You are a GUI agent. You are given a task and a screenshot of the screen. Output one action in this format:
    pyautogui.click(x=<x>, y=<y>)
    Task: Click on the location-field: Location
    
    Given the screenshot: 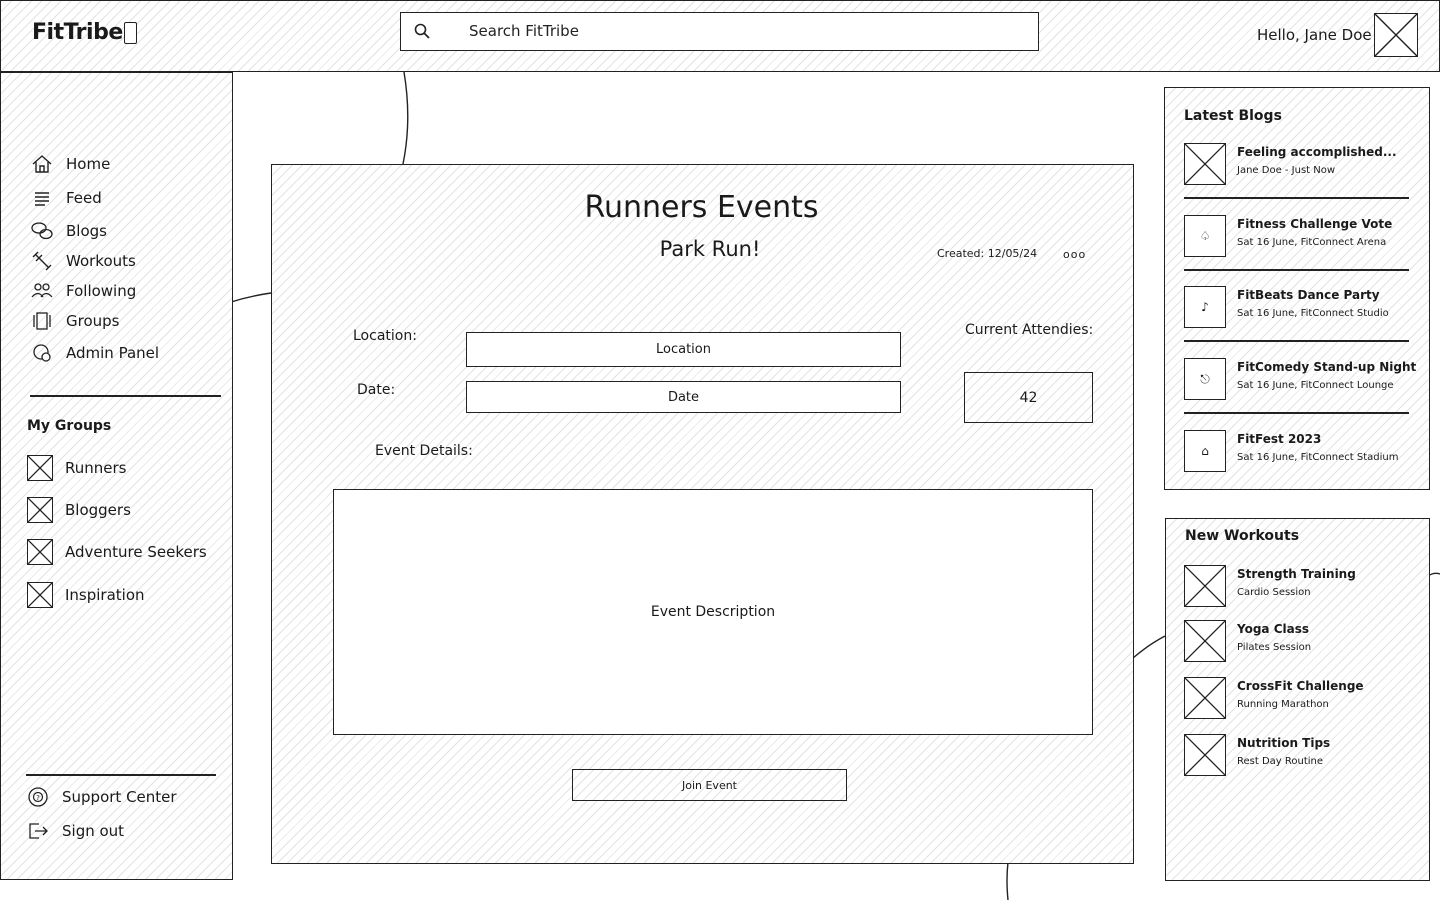 What is the action you would take?
    pyautogui.click(x=683, y=349)
    